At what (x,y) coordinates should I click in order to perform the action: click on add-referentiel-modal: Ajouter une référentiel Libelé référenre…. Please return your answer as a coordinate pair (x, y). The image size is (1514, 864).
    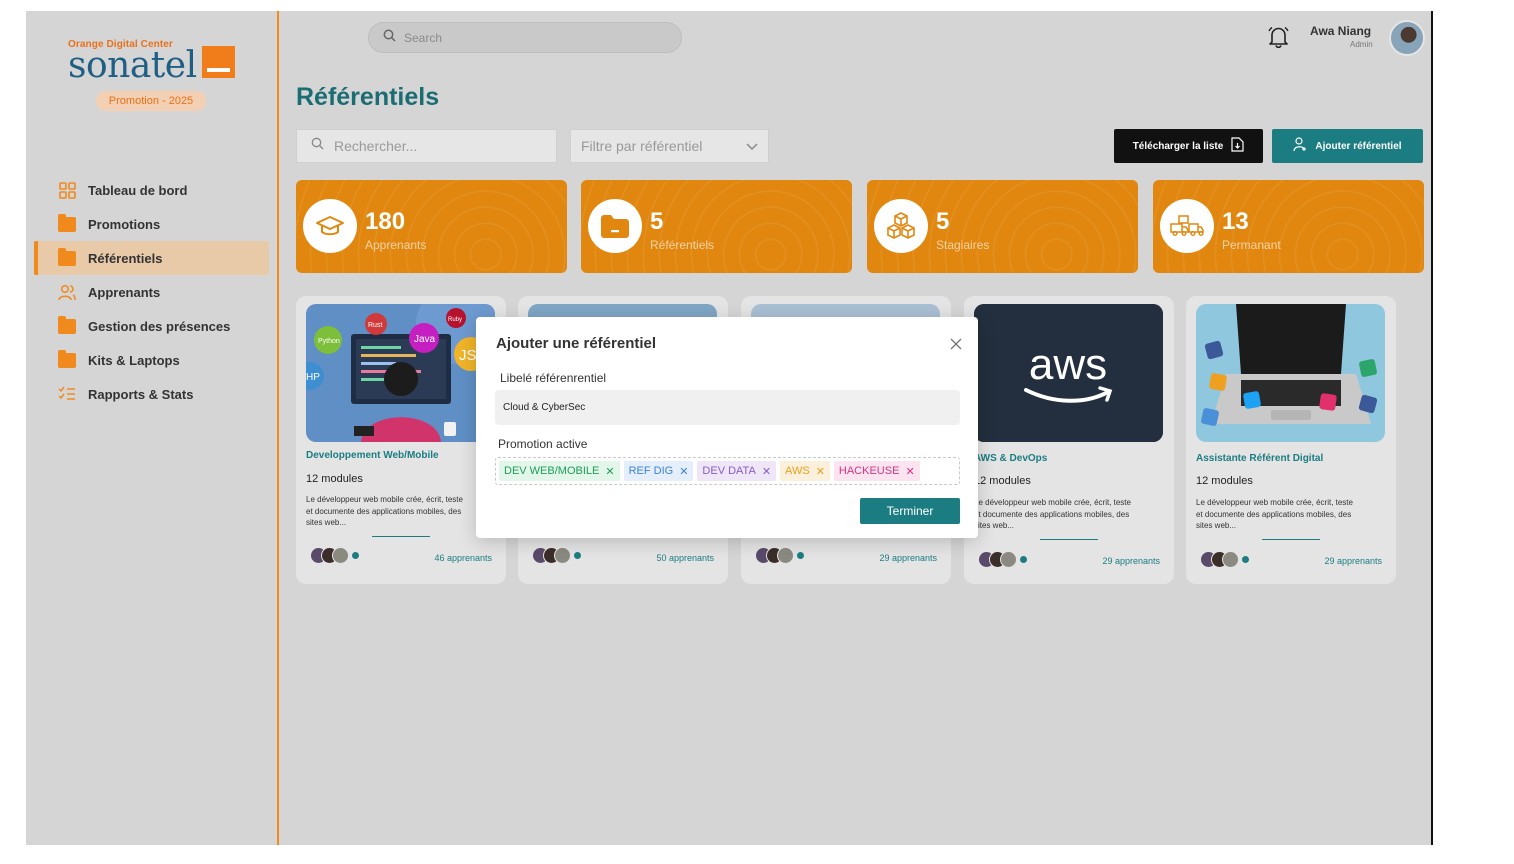
    Looking at the image, I should click on (727, 427).